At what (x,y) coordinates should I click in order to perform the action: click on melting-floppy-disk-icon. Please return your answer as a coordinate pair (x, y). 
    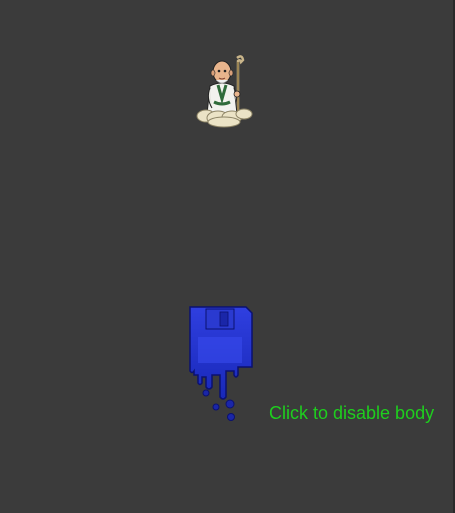
    Looking at the image, I should click on (221, 365).